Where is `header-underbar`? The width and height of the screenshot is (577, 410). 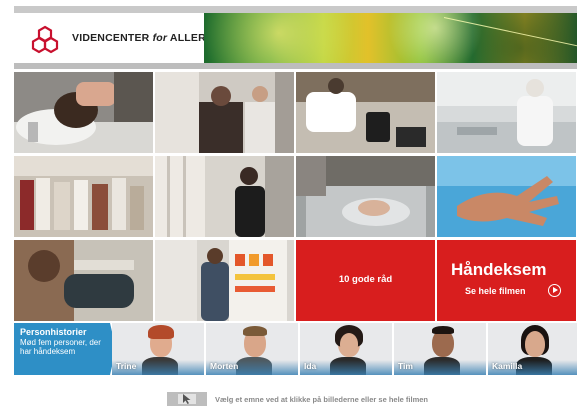
header-underbar is located at coordinates (295, 66).